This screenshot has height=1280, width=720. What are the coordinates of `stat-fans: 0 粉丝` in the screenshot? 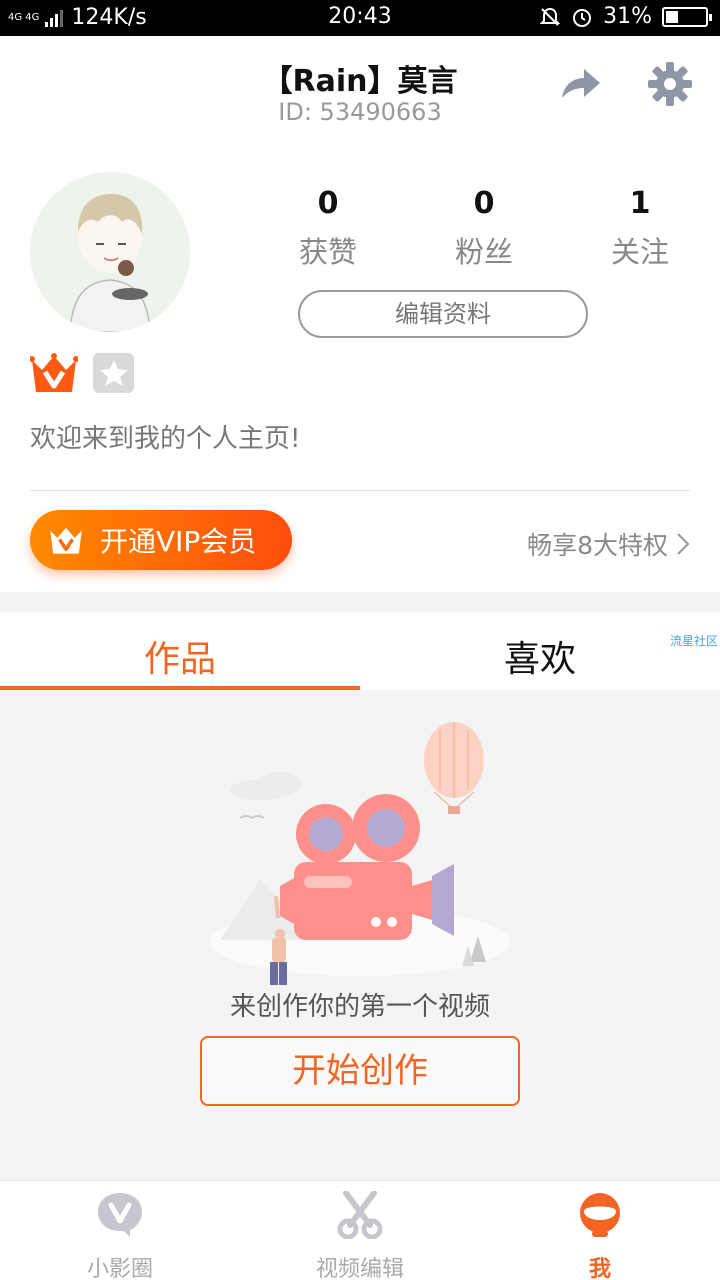 It's located at (484, 228).